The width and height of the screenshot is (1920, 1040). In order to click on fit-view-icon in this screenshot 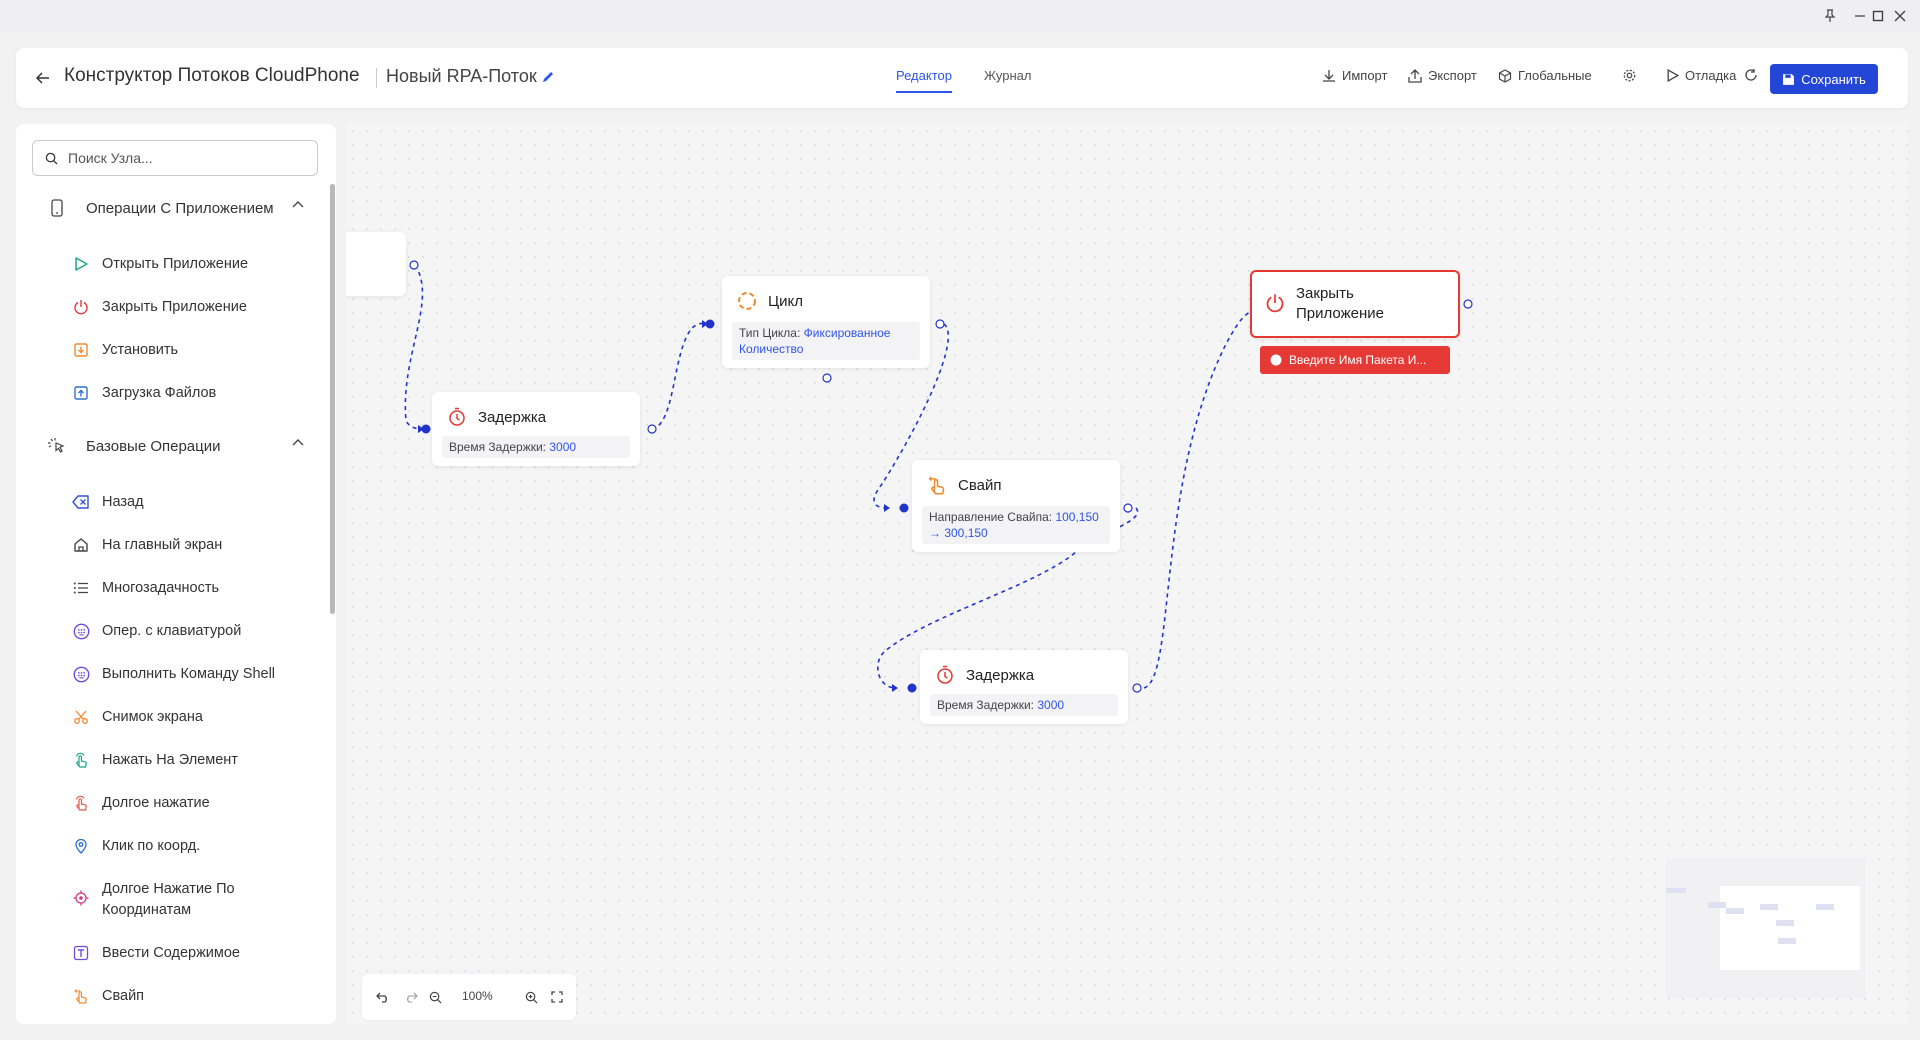, I will do `click(557, 997)`.